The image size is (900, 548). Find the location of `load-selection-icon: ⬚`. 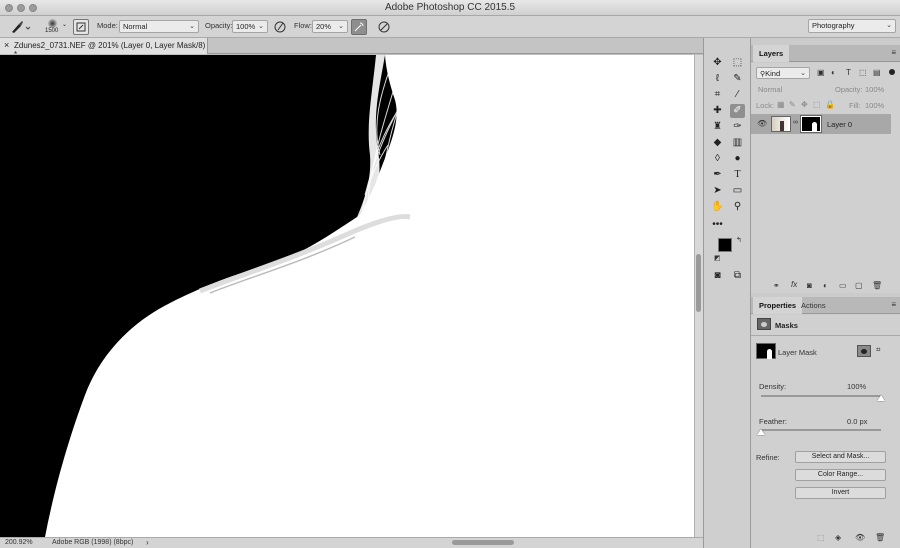

load-selection-icon: ⬚ is located at coordinates (821, 537).